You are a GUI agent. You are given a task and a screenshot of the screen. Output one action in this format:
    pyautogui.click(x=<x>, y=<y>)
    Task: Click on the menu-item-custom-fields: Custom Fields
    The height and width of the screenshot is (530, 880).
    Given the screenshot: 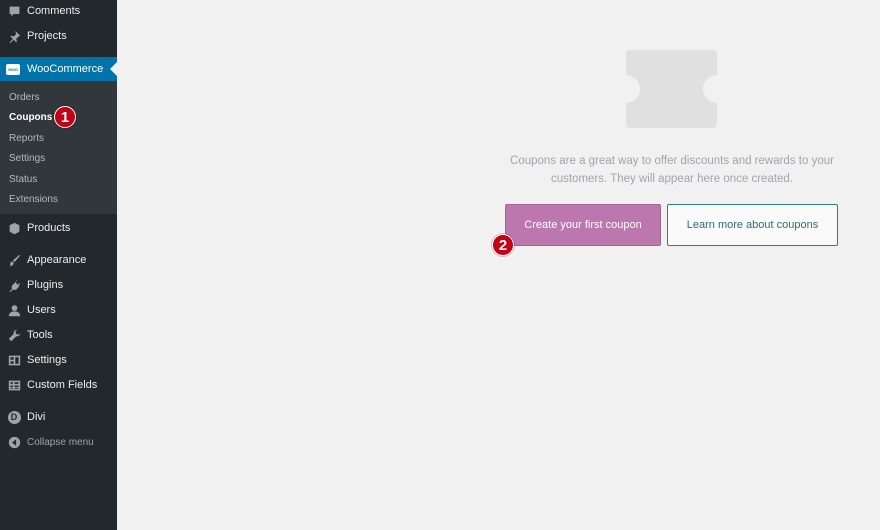 What is the action you would take?
    pyautogui.click(x=58, y=385)
    